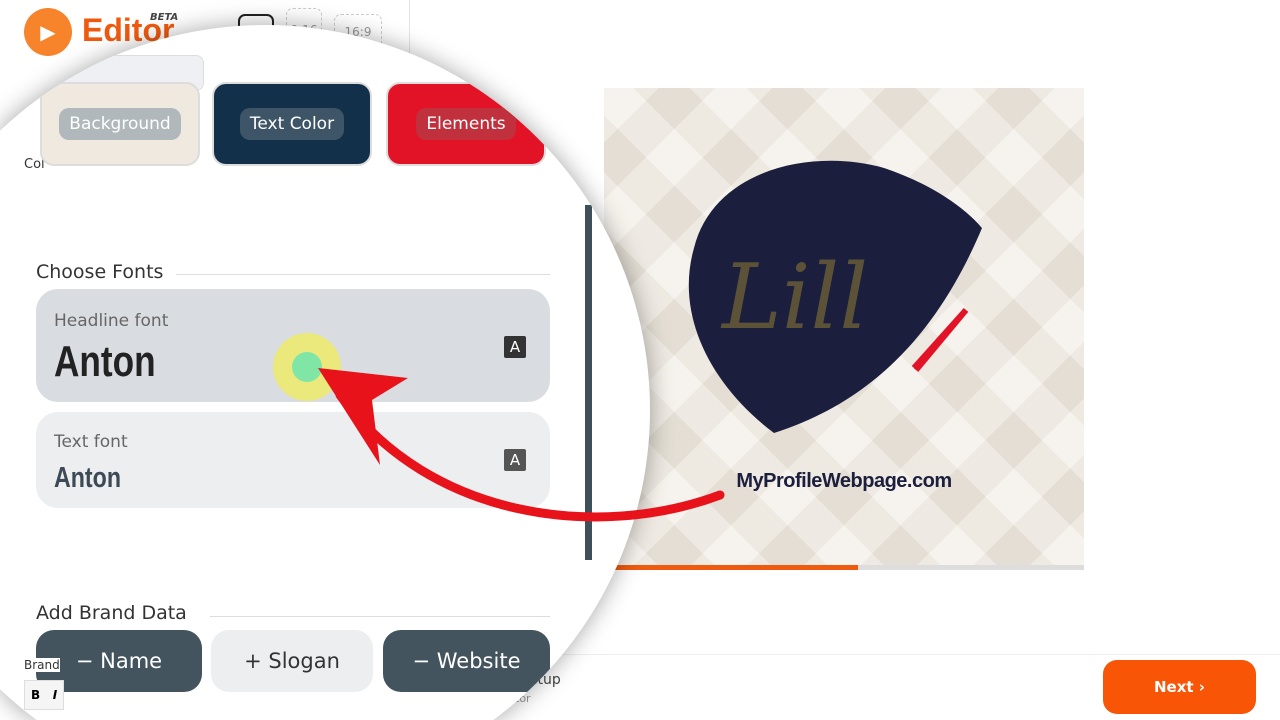 The image size is (1280, 720). What do you see at coordinates (100, 272) in the screenshot?
I see `choose-fonts-heading: Choose Fonts` at bounding box center [100, 272].